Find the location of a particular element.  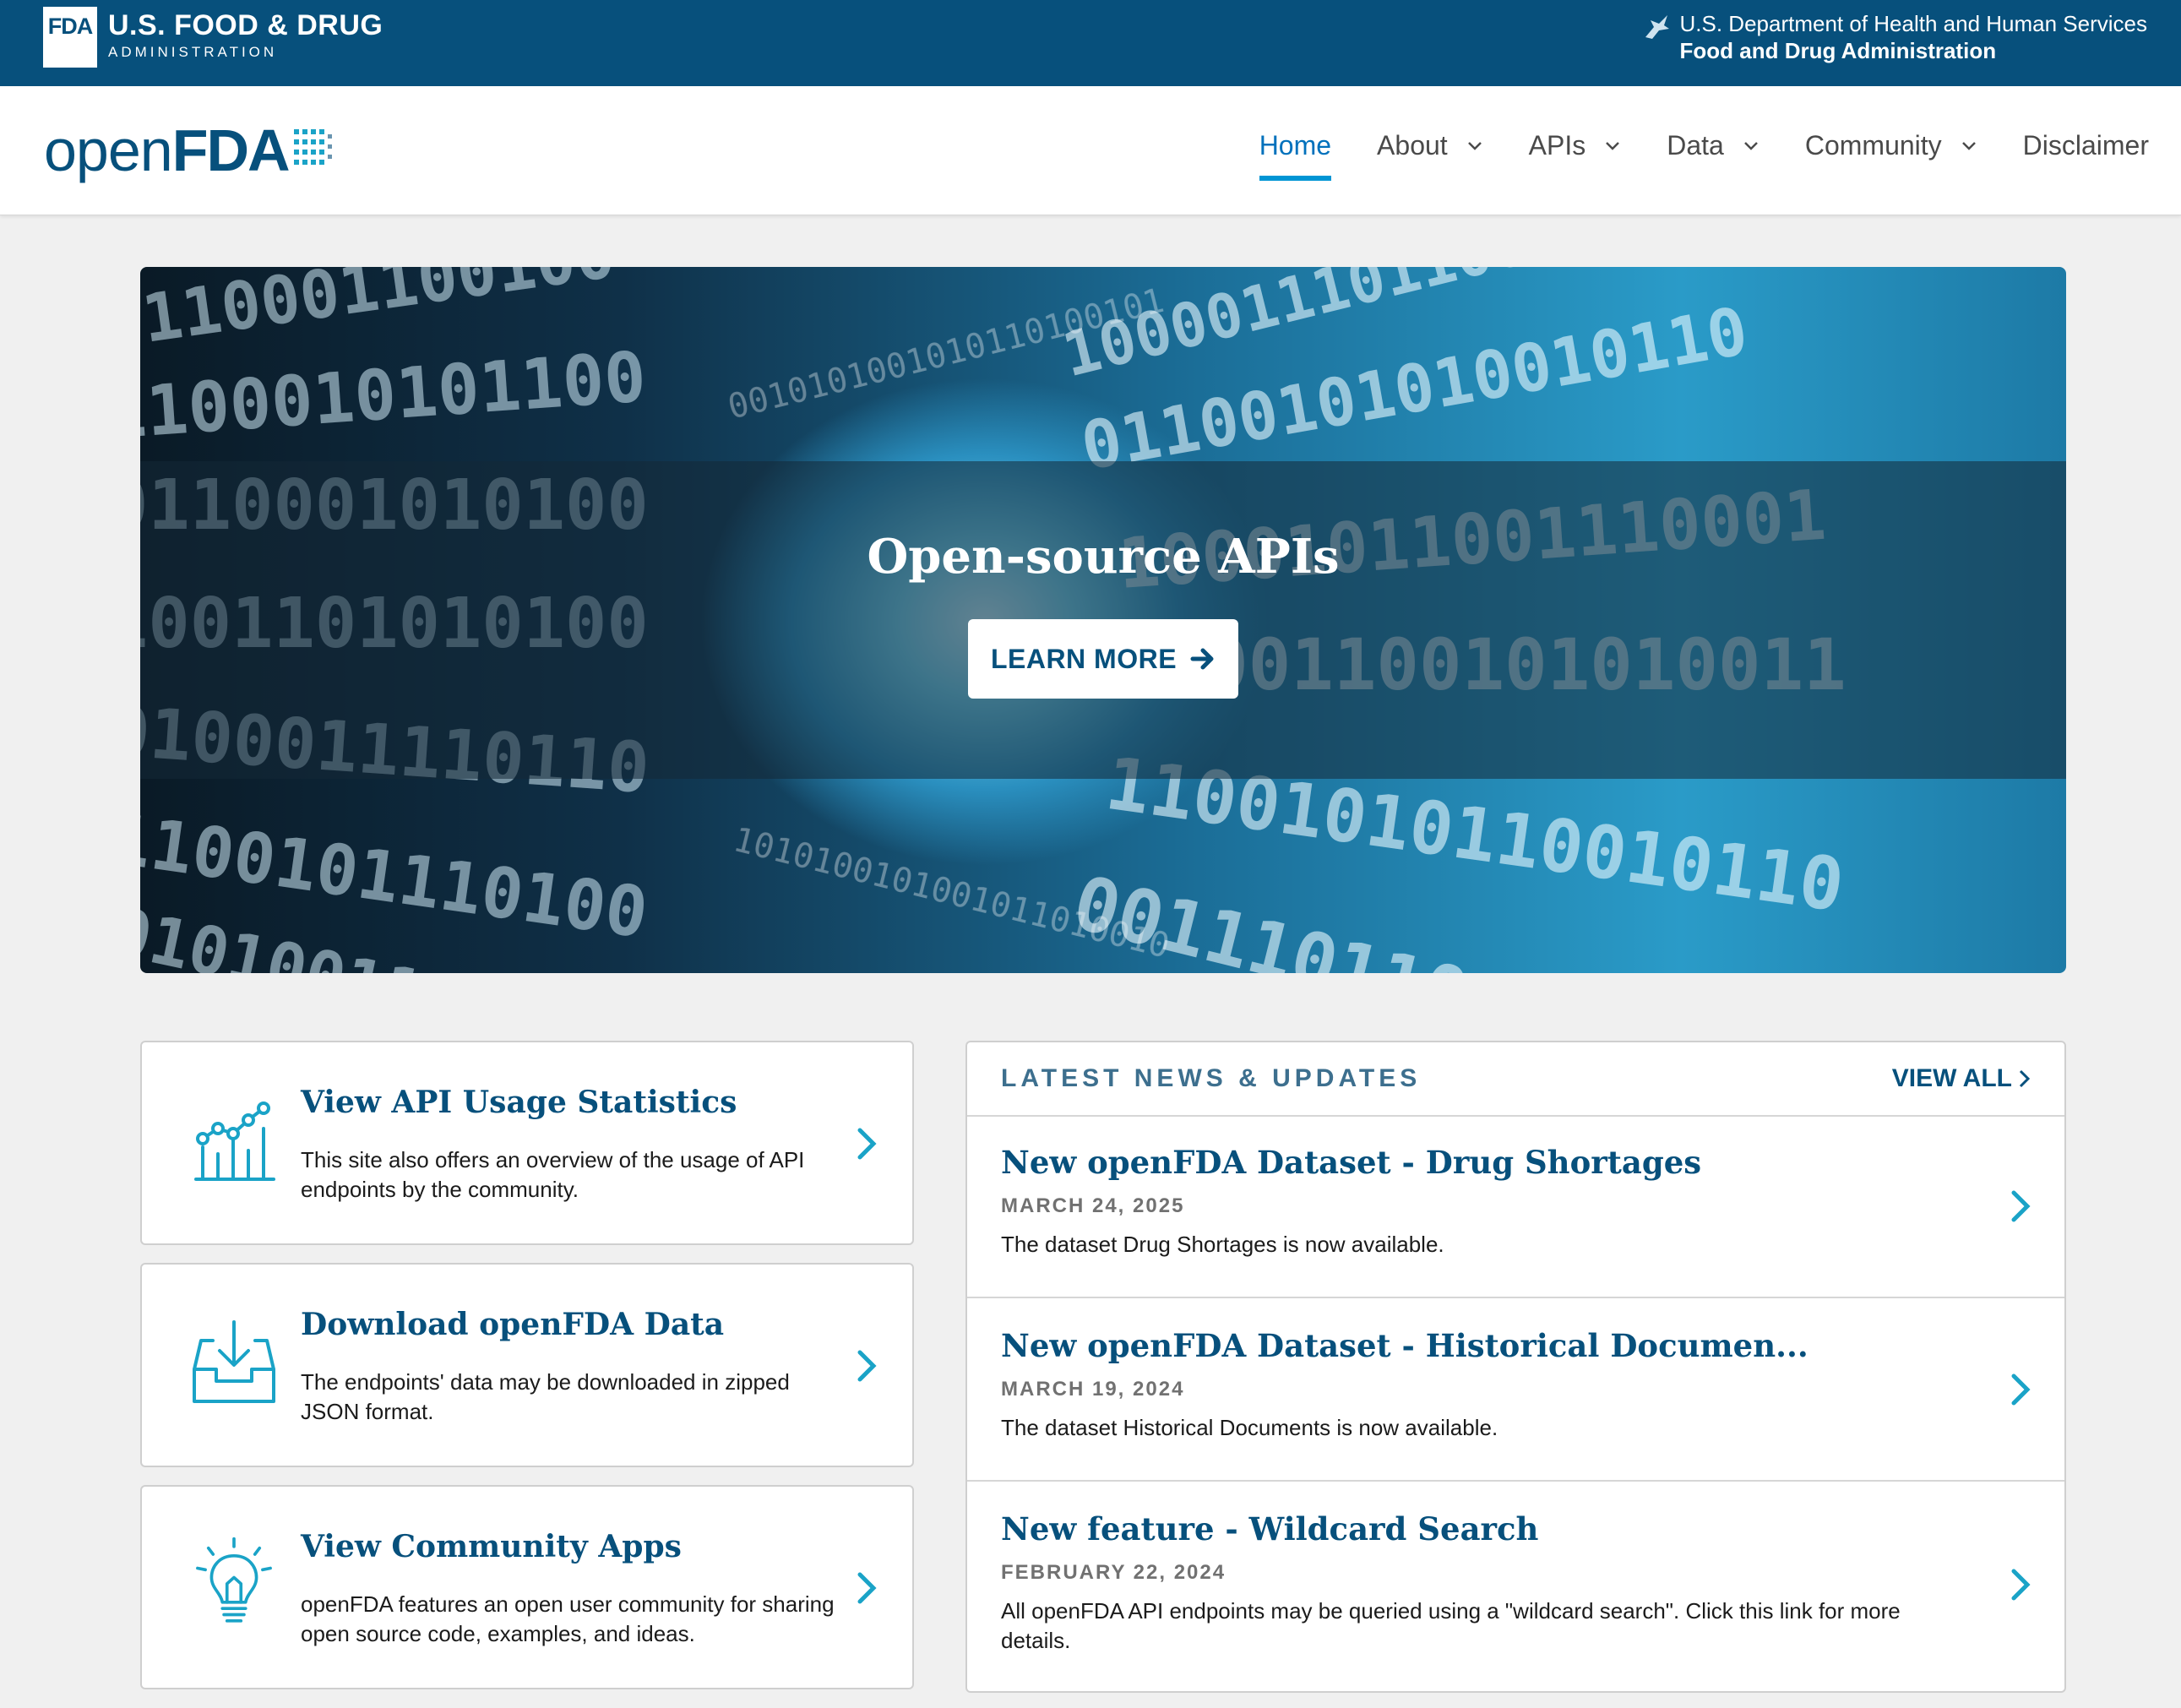

news-date: MARCH 19, 2024 is located at coordinates (1093, 1390).